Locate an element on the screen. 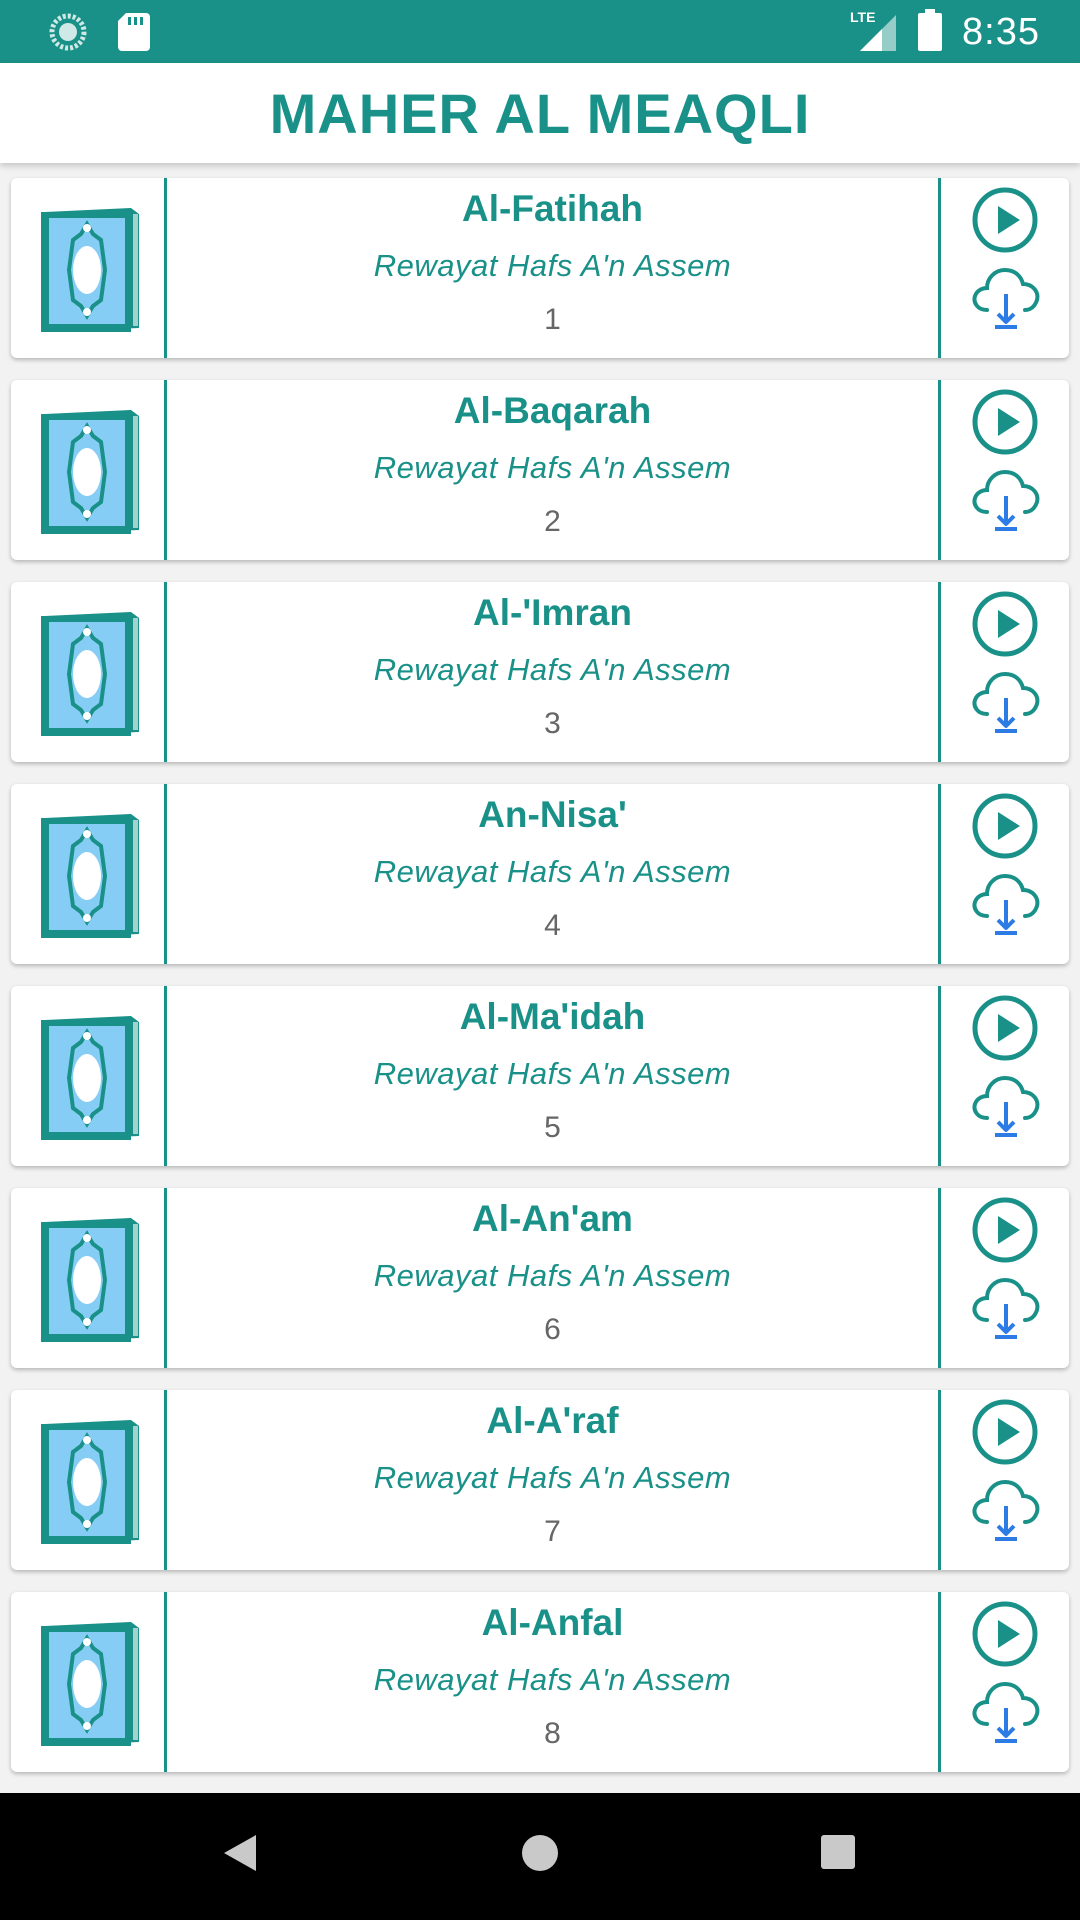  sura-card-6: Al-An'am Rewayat Hafs A'n Assem 6 is located at coordinates (540, 1278).